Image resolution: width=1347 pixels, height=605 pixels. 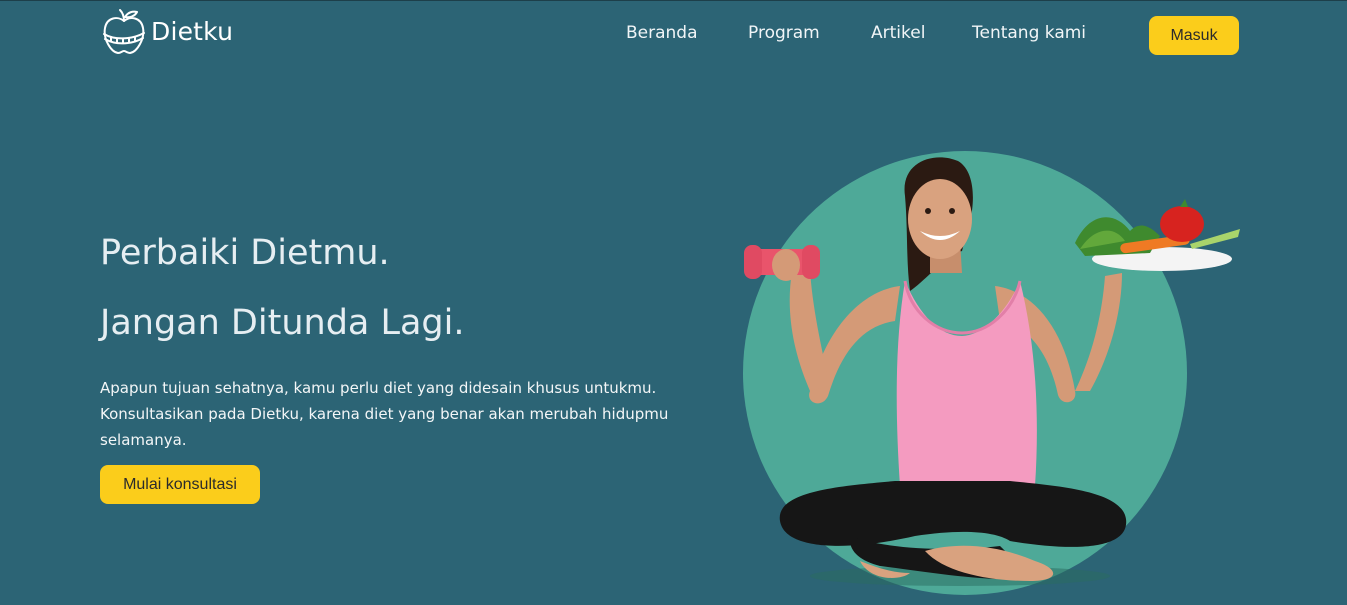 What do you see at coordinates (180, 484) in the screenshot?
I see `start-consultation-button: Mulai konsultasi` at bounding box center [180, 484].